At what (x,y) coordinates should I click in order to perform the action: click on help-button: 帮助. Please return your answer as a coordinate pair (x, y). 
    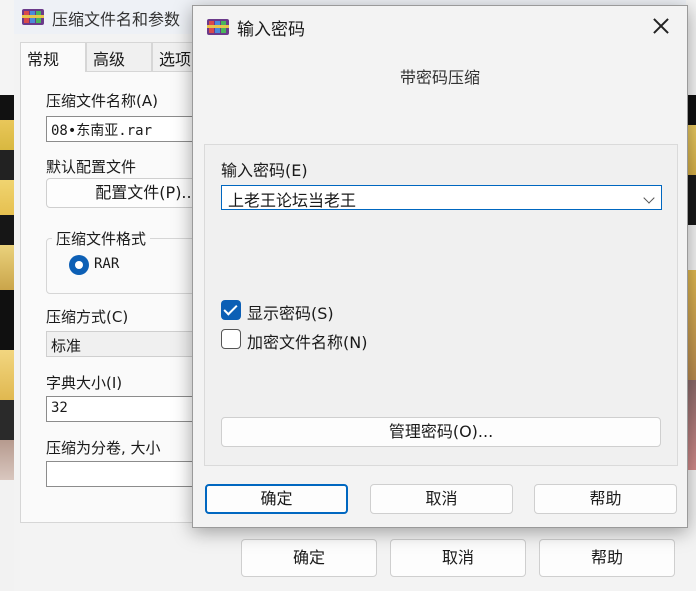
    Looking at the image, I should click on (605, 499).